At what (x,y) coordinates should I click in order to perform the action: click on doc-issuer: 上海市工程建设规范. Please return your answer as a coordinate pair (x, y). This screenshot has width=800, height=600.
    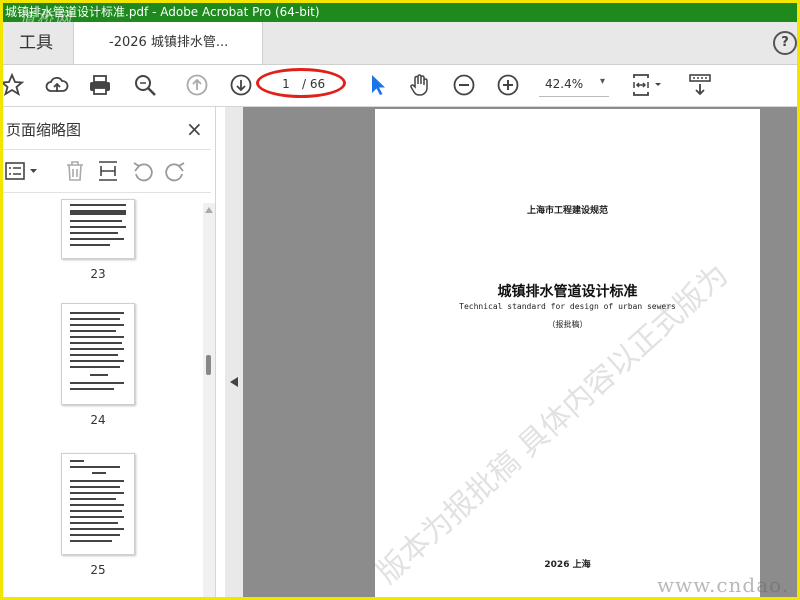
    Looking at the image, I should click on (567, 211).